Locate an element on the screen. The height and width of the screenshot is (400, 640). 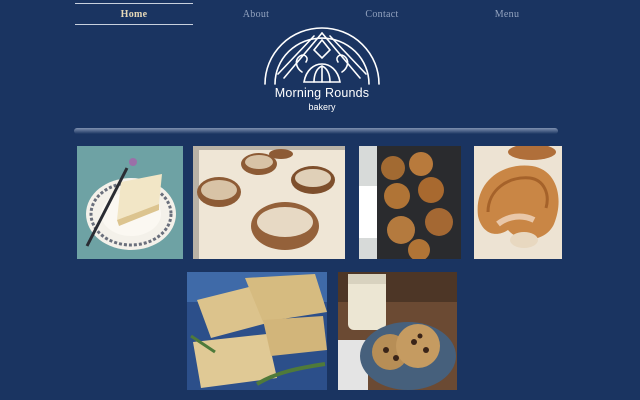
gallery-photo-croissant is located at coordinates (518, 202).